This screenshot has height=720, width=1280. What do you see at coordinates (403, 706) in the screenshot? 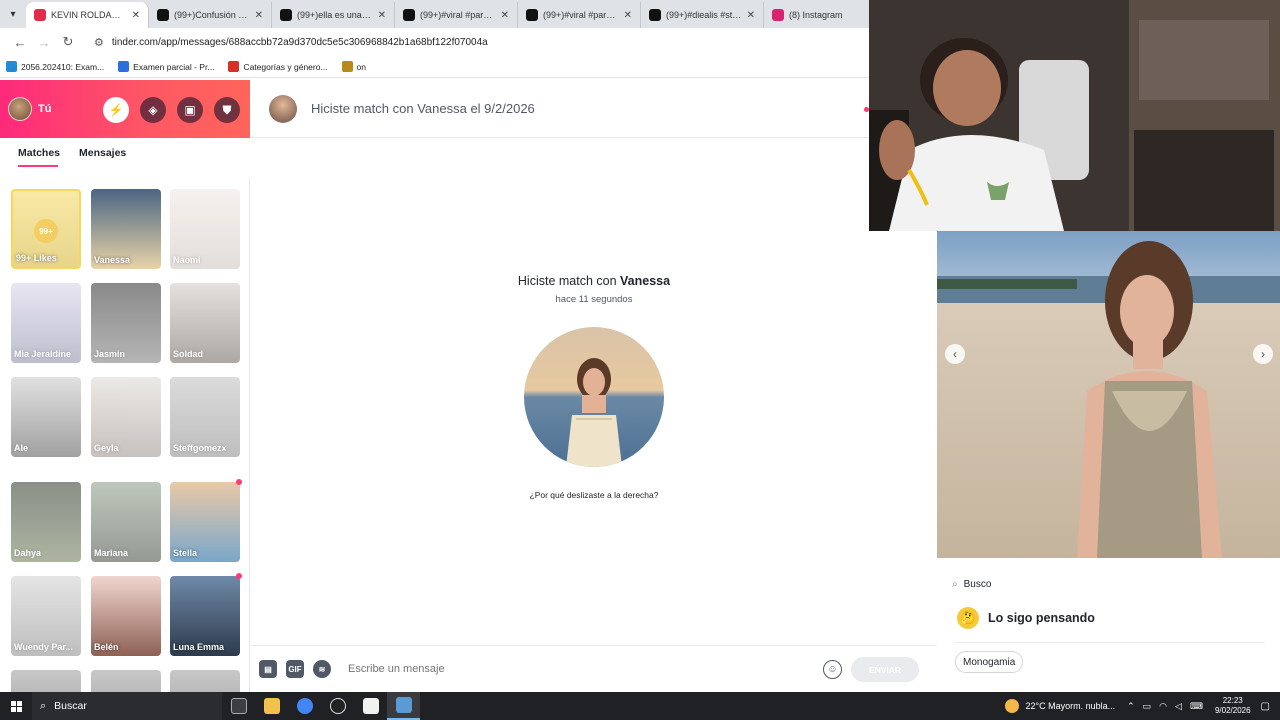
I see `notepad-icon` at bounding box center [403, 706].